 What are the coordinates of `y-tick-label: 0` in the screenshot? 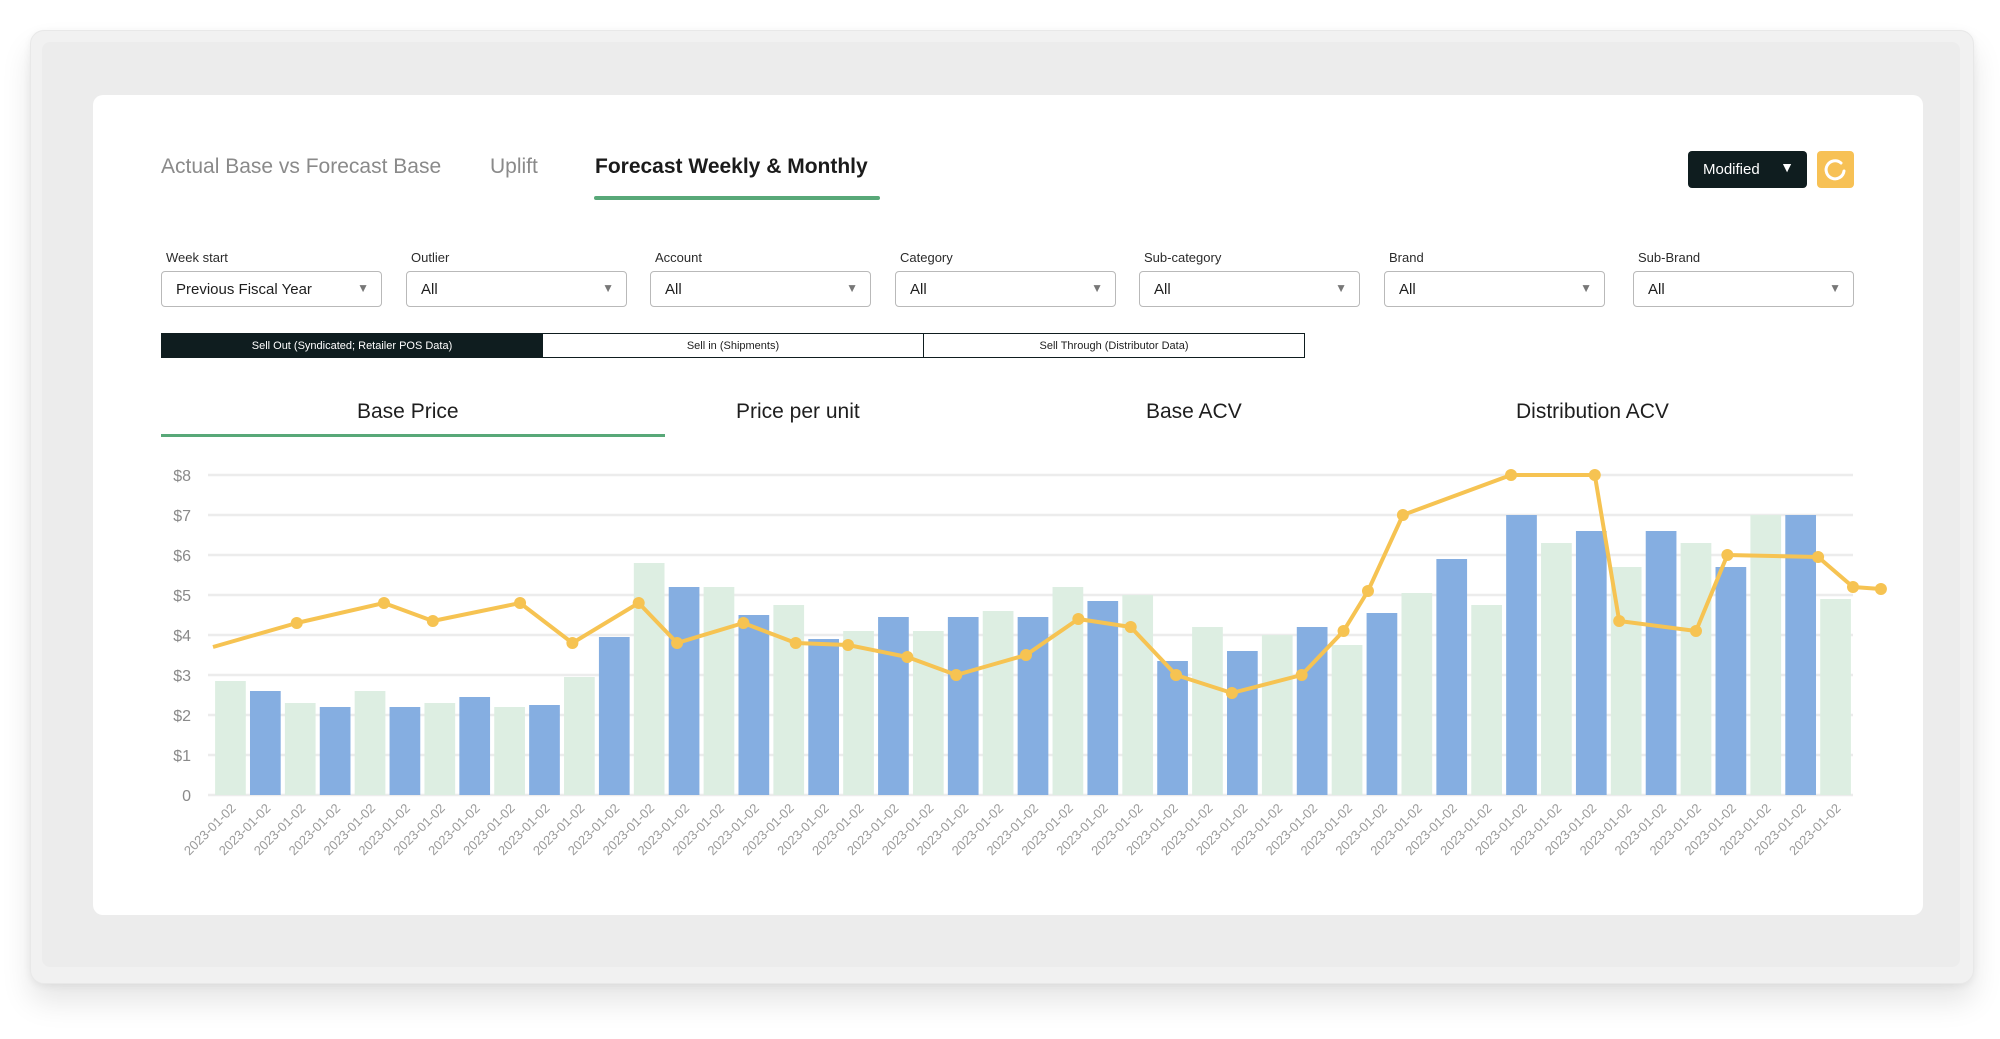 It's located at (186, 796).